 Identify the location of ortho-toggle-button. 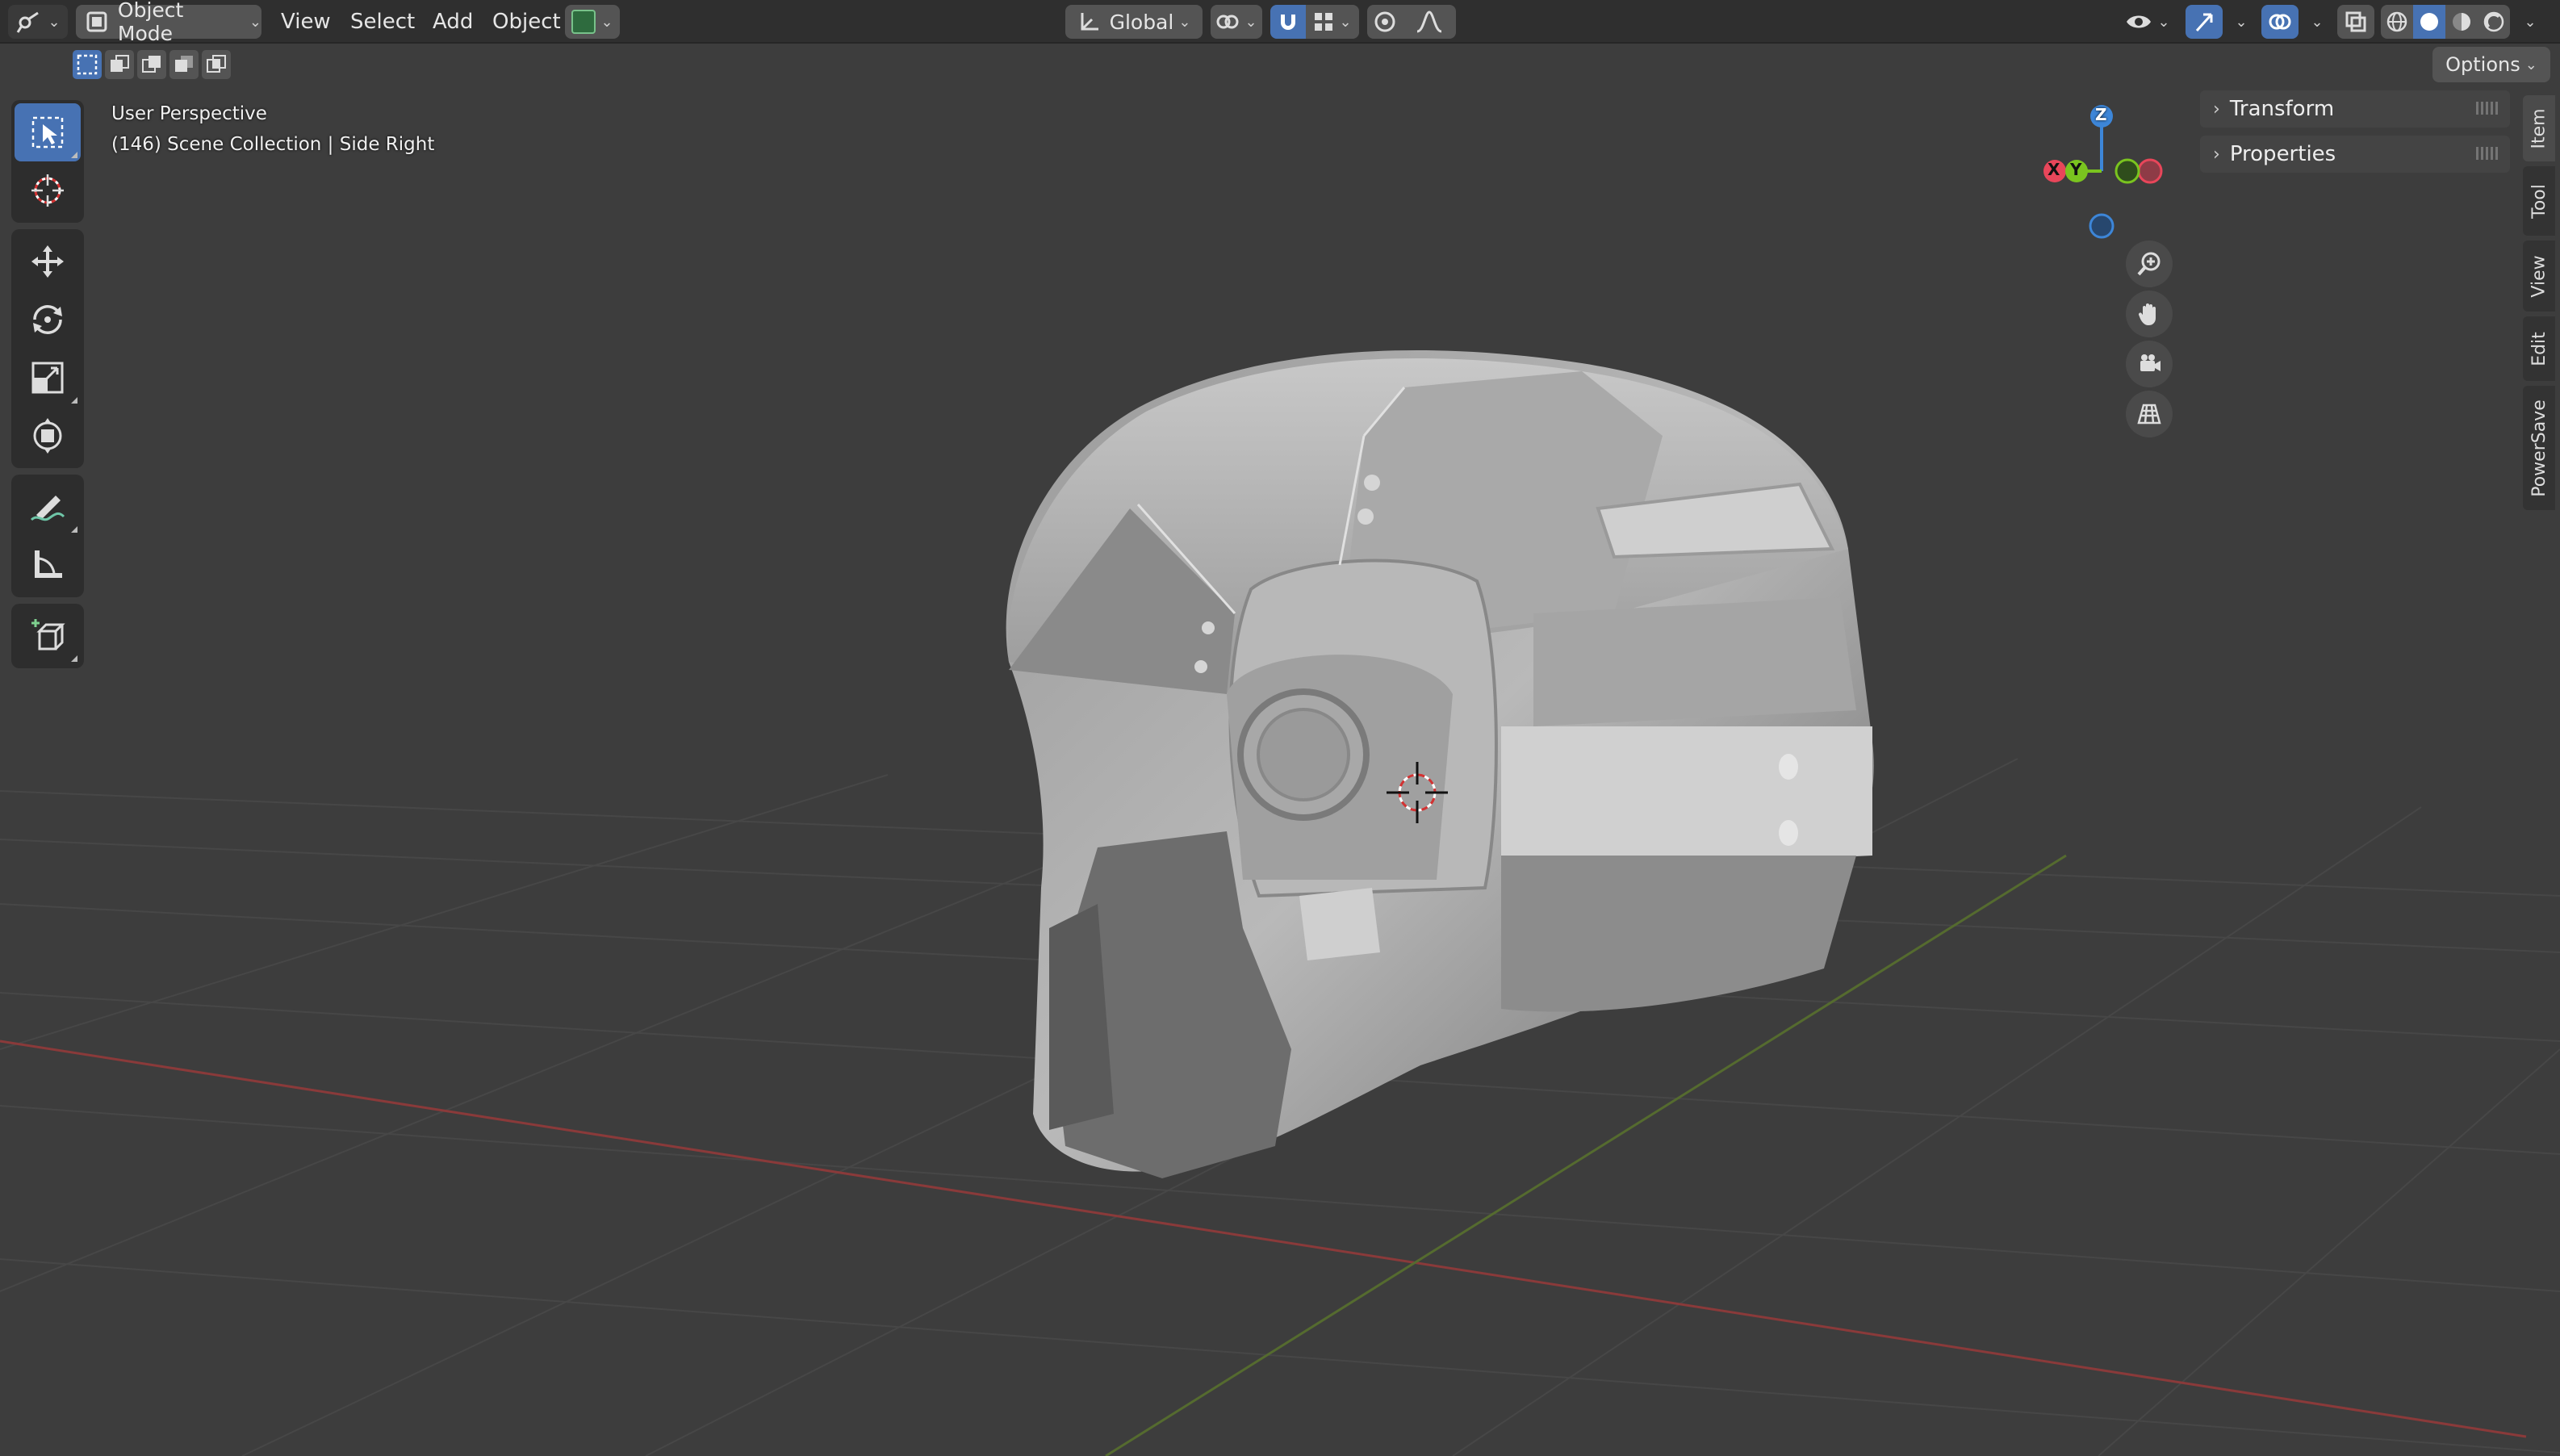
(2149, 414).